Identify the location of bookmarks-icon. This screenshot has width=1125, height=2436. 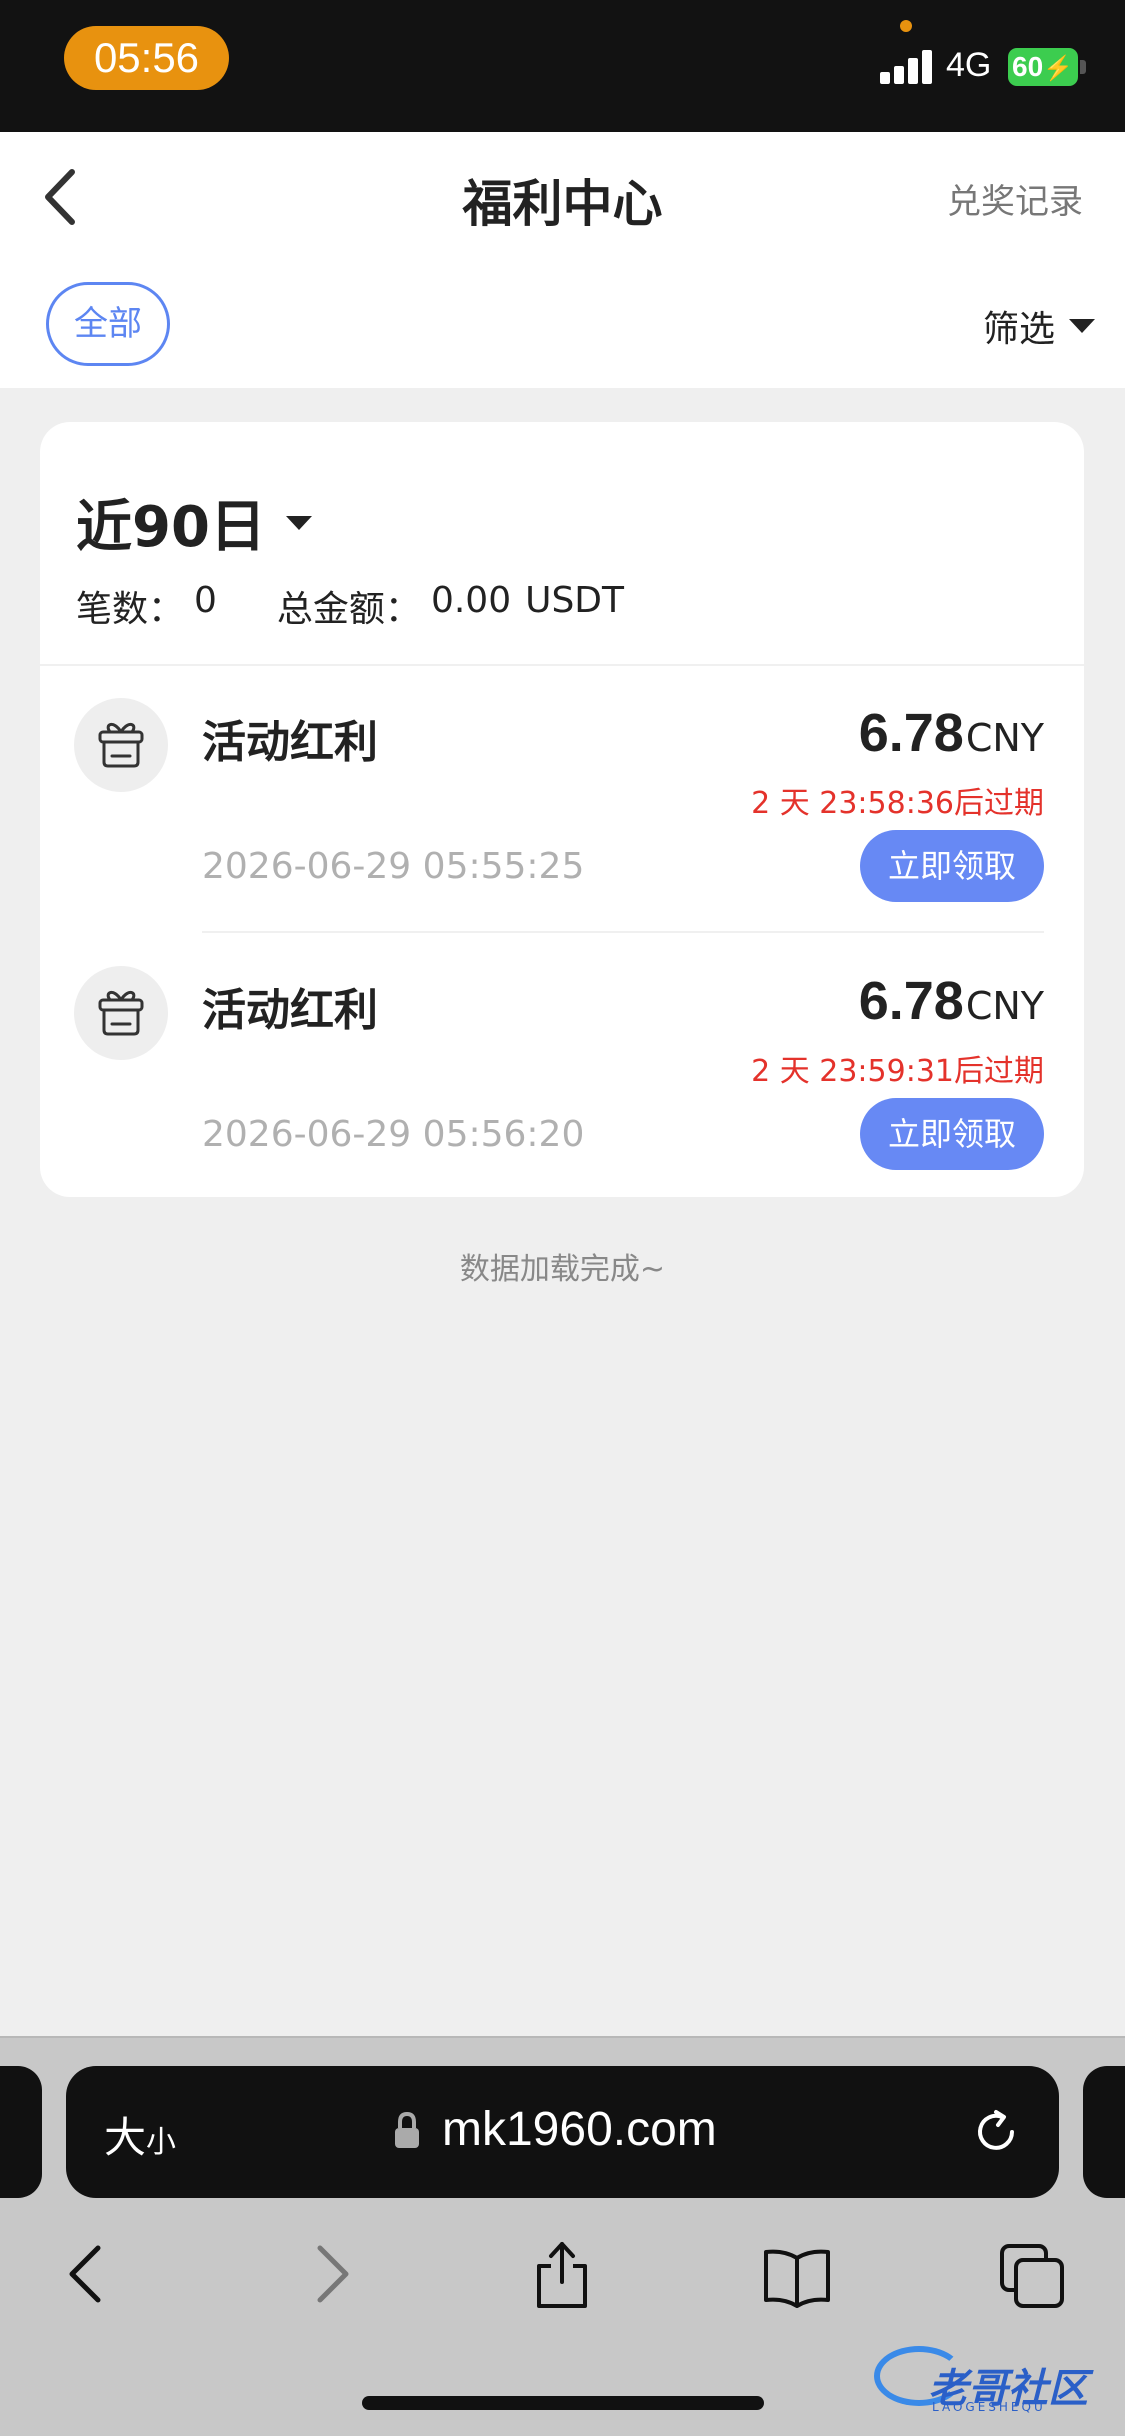
(797, 2274).